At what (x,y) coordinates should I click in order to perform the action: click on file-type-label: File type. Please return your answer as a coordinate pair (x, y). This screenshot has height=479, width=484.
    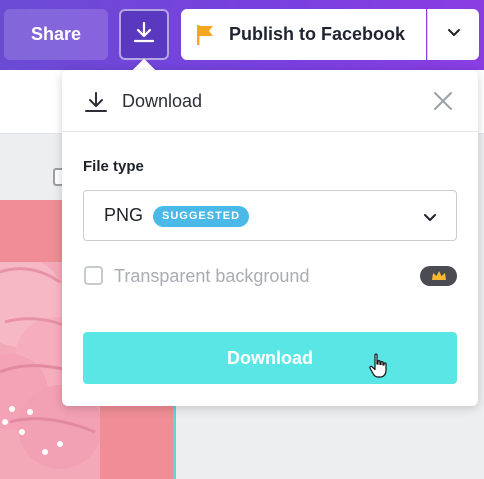
    Looking at the image, I should click on (113, 166).